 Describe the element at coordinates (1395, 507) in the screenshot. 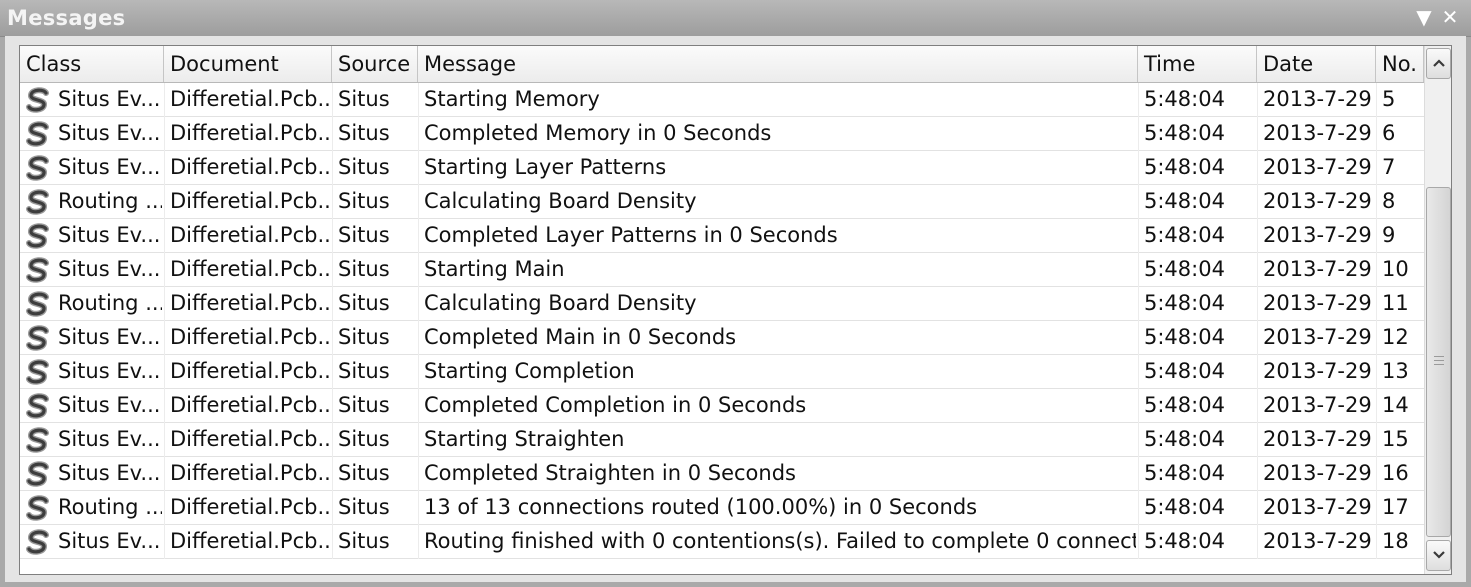

I see `row-no: 17` at that location.